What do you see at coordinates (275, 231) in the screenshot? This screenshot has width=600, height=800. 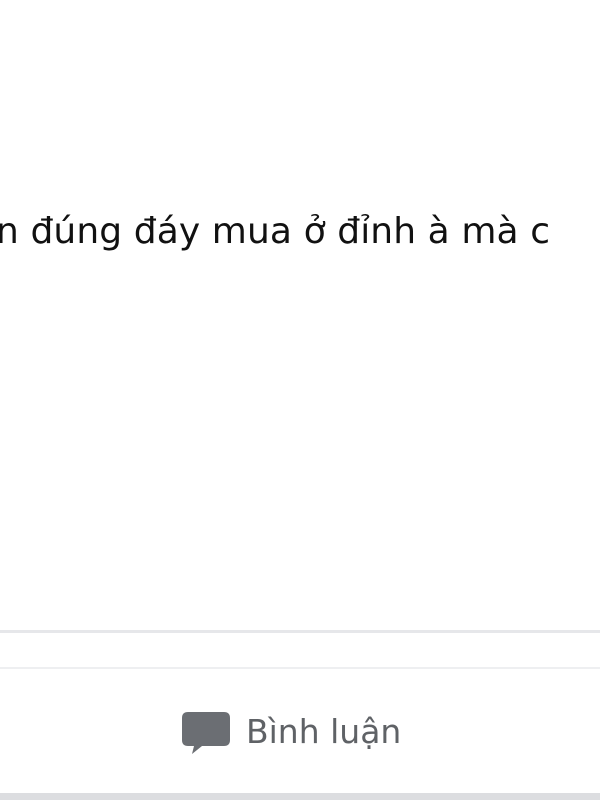 I see `post-text: n đúng đáy mua ở đỉnh à mà c` at bounding box center [275, 231].